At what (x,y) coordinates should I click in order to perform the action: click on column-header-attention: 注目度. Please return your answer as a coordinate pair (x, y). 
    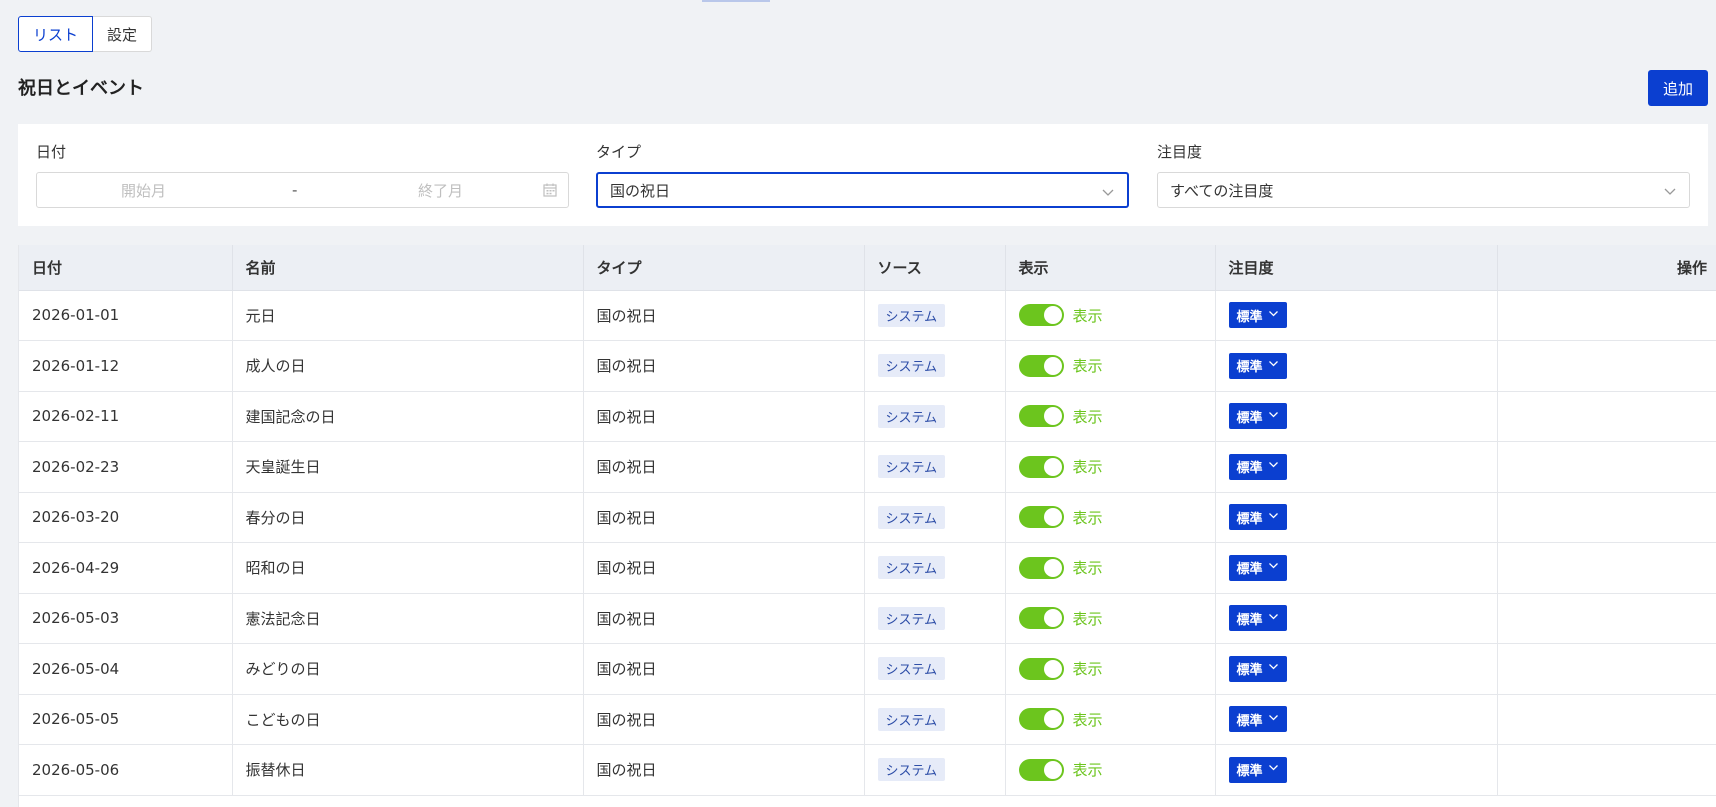
    Looking at the image, I should click on (1356, 268).